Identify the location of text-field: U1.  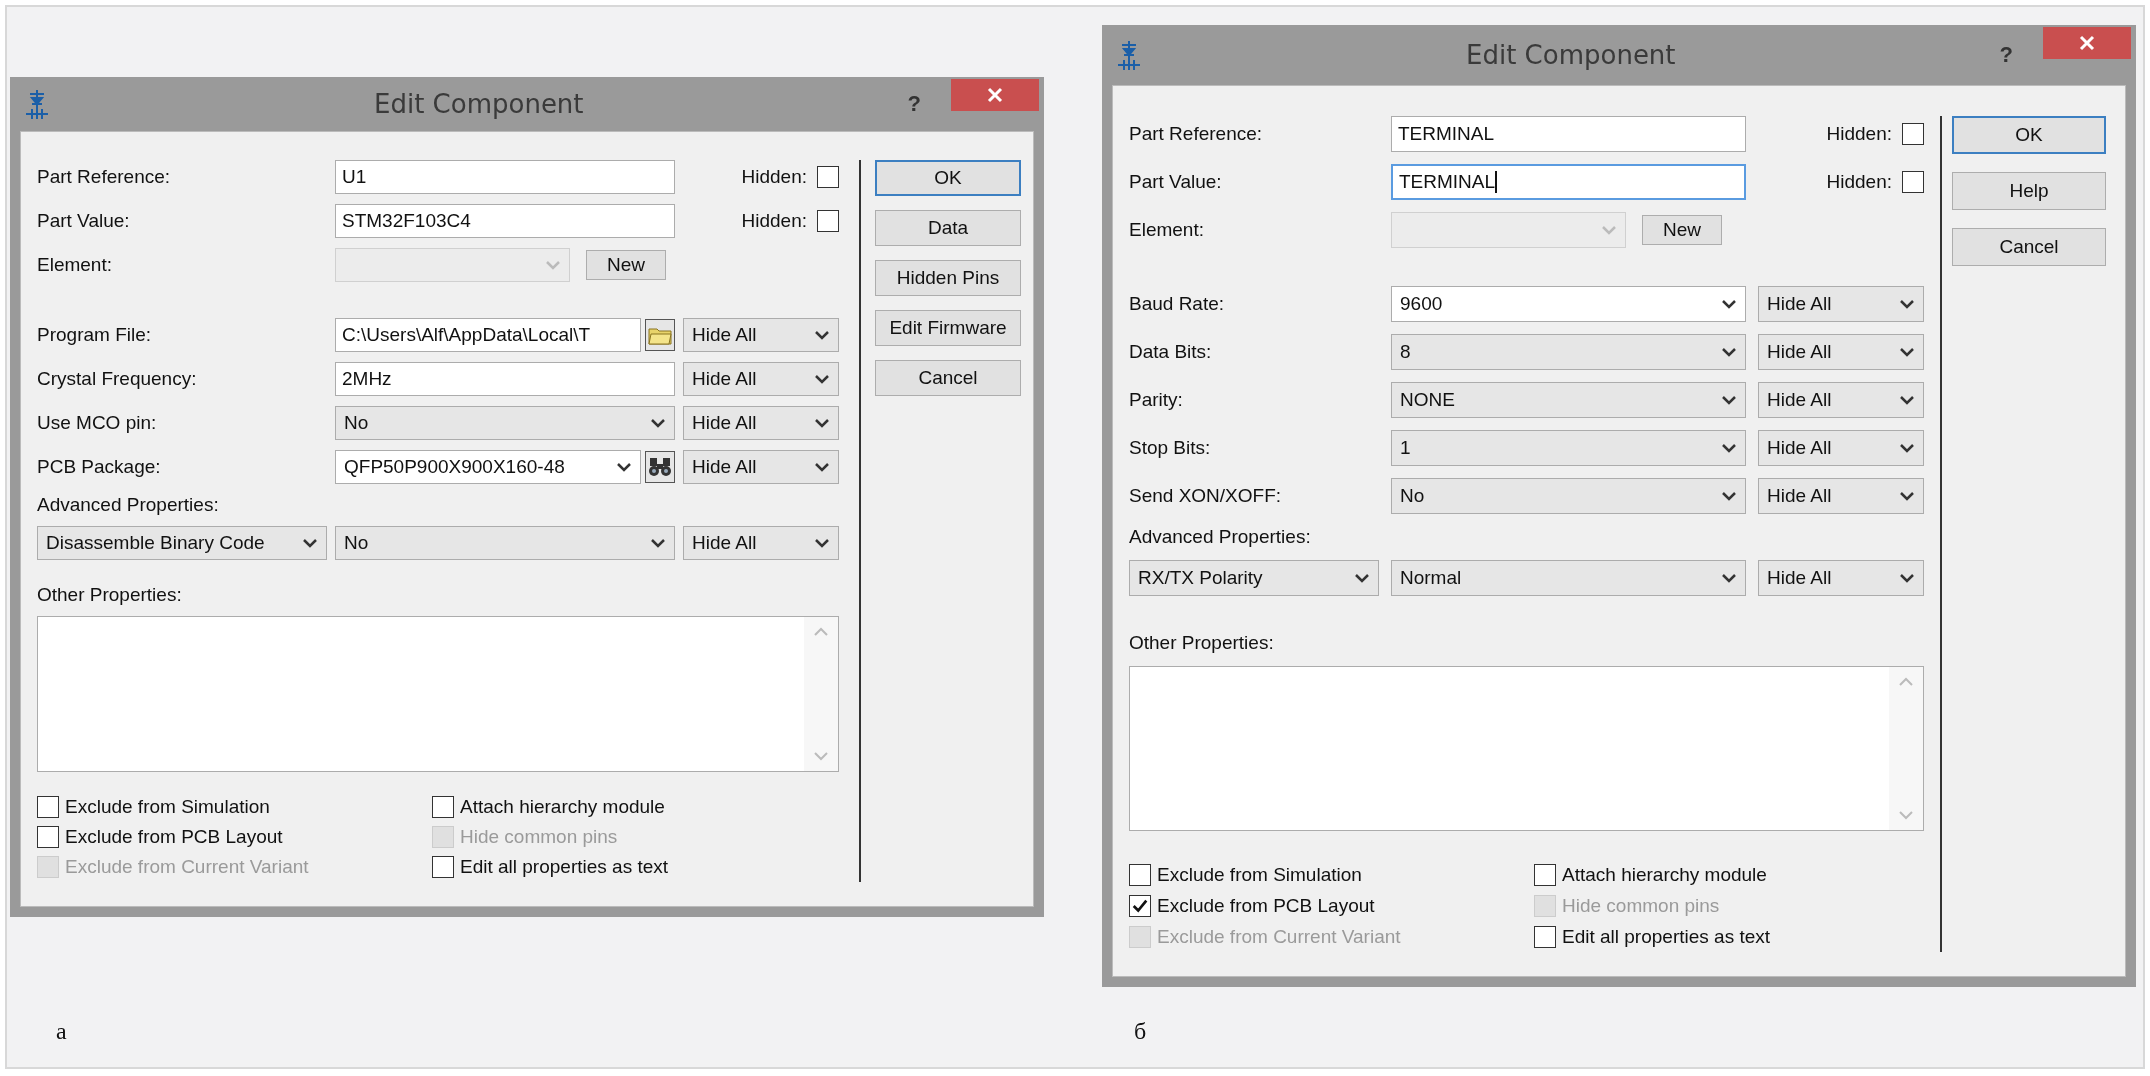
(505, 177).